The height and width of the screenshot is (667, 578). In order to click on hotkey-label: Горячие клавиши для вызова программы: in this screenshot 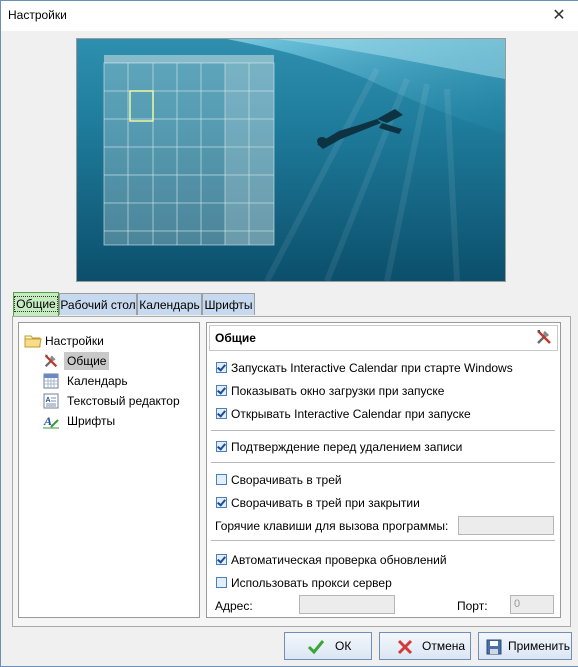, I will do `click(331, 526)`.